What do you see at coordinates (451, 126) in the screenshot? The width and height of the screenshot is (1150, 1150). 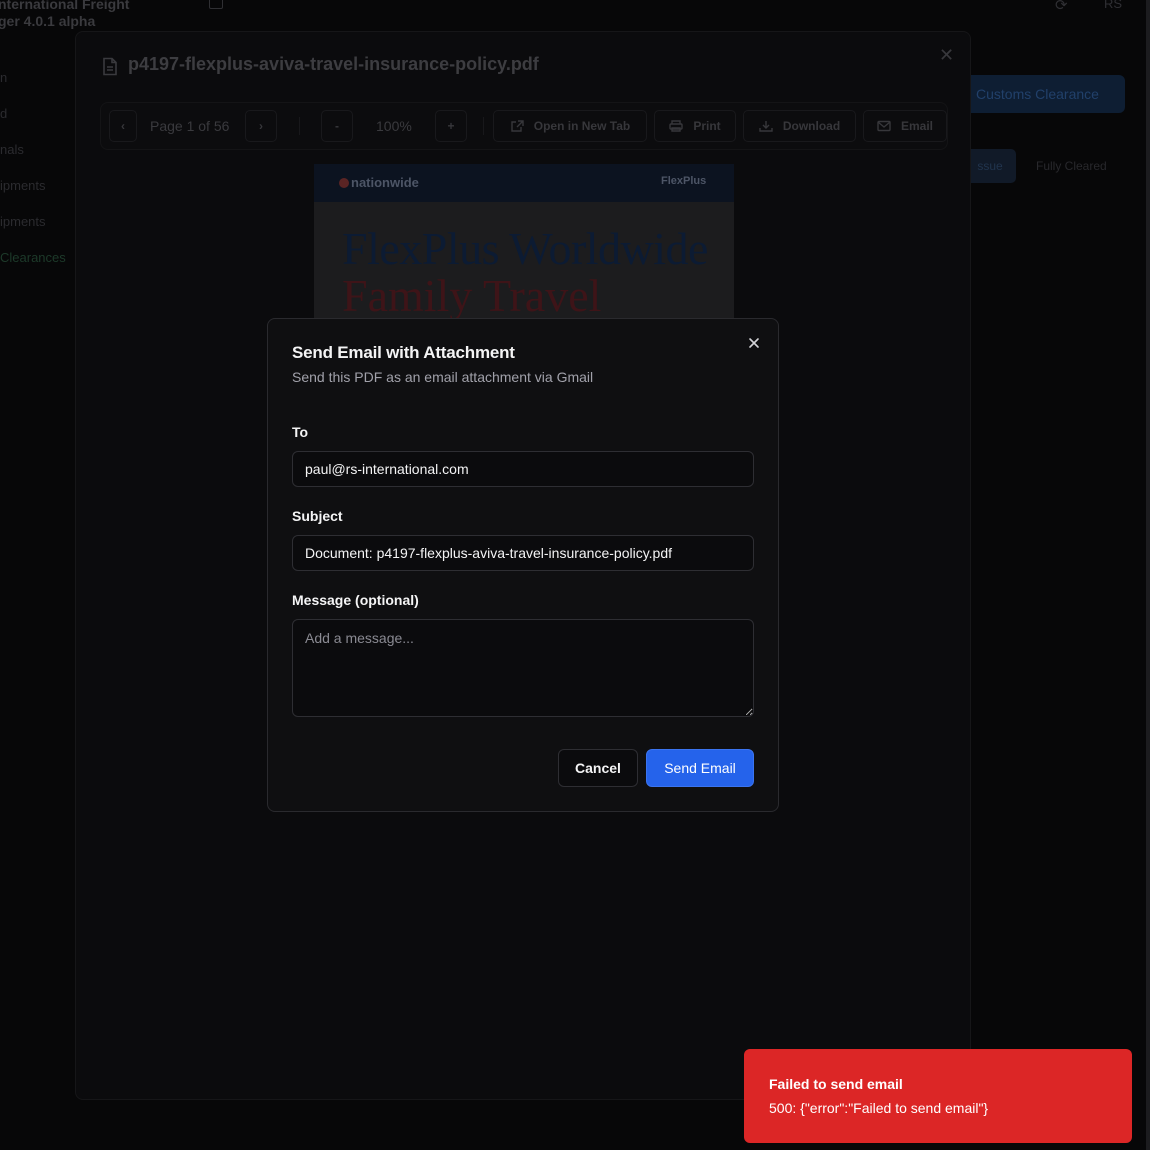 I see `zoom-in-button: +` at bounding box center [451, 126].